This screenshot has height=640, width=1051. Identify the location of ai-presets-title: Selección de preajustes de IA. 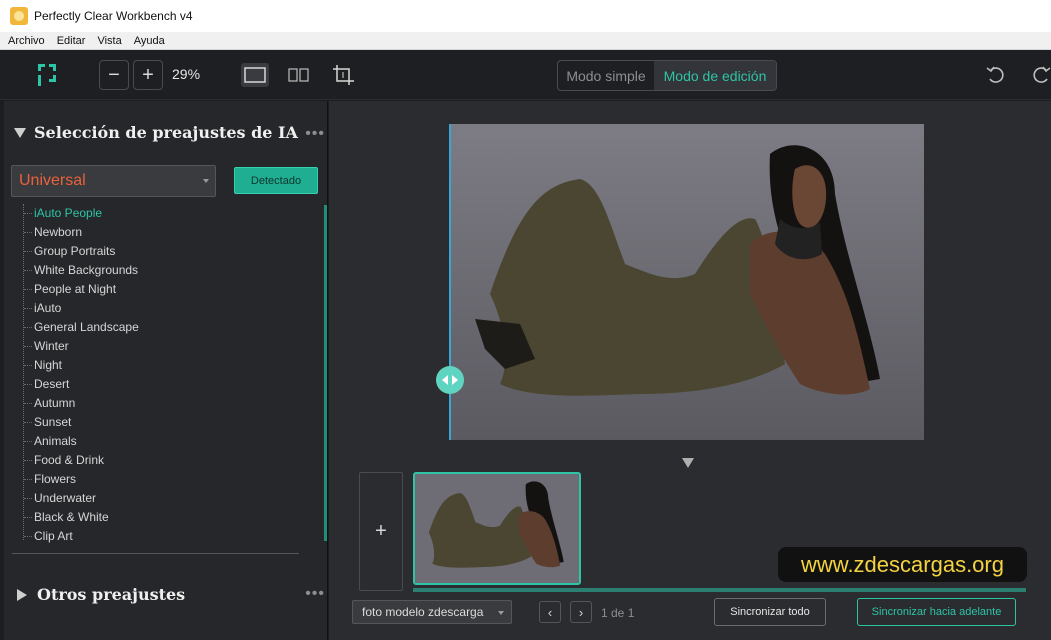
(166, 132).